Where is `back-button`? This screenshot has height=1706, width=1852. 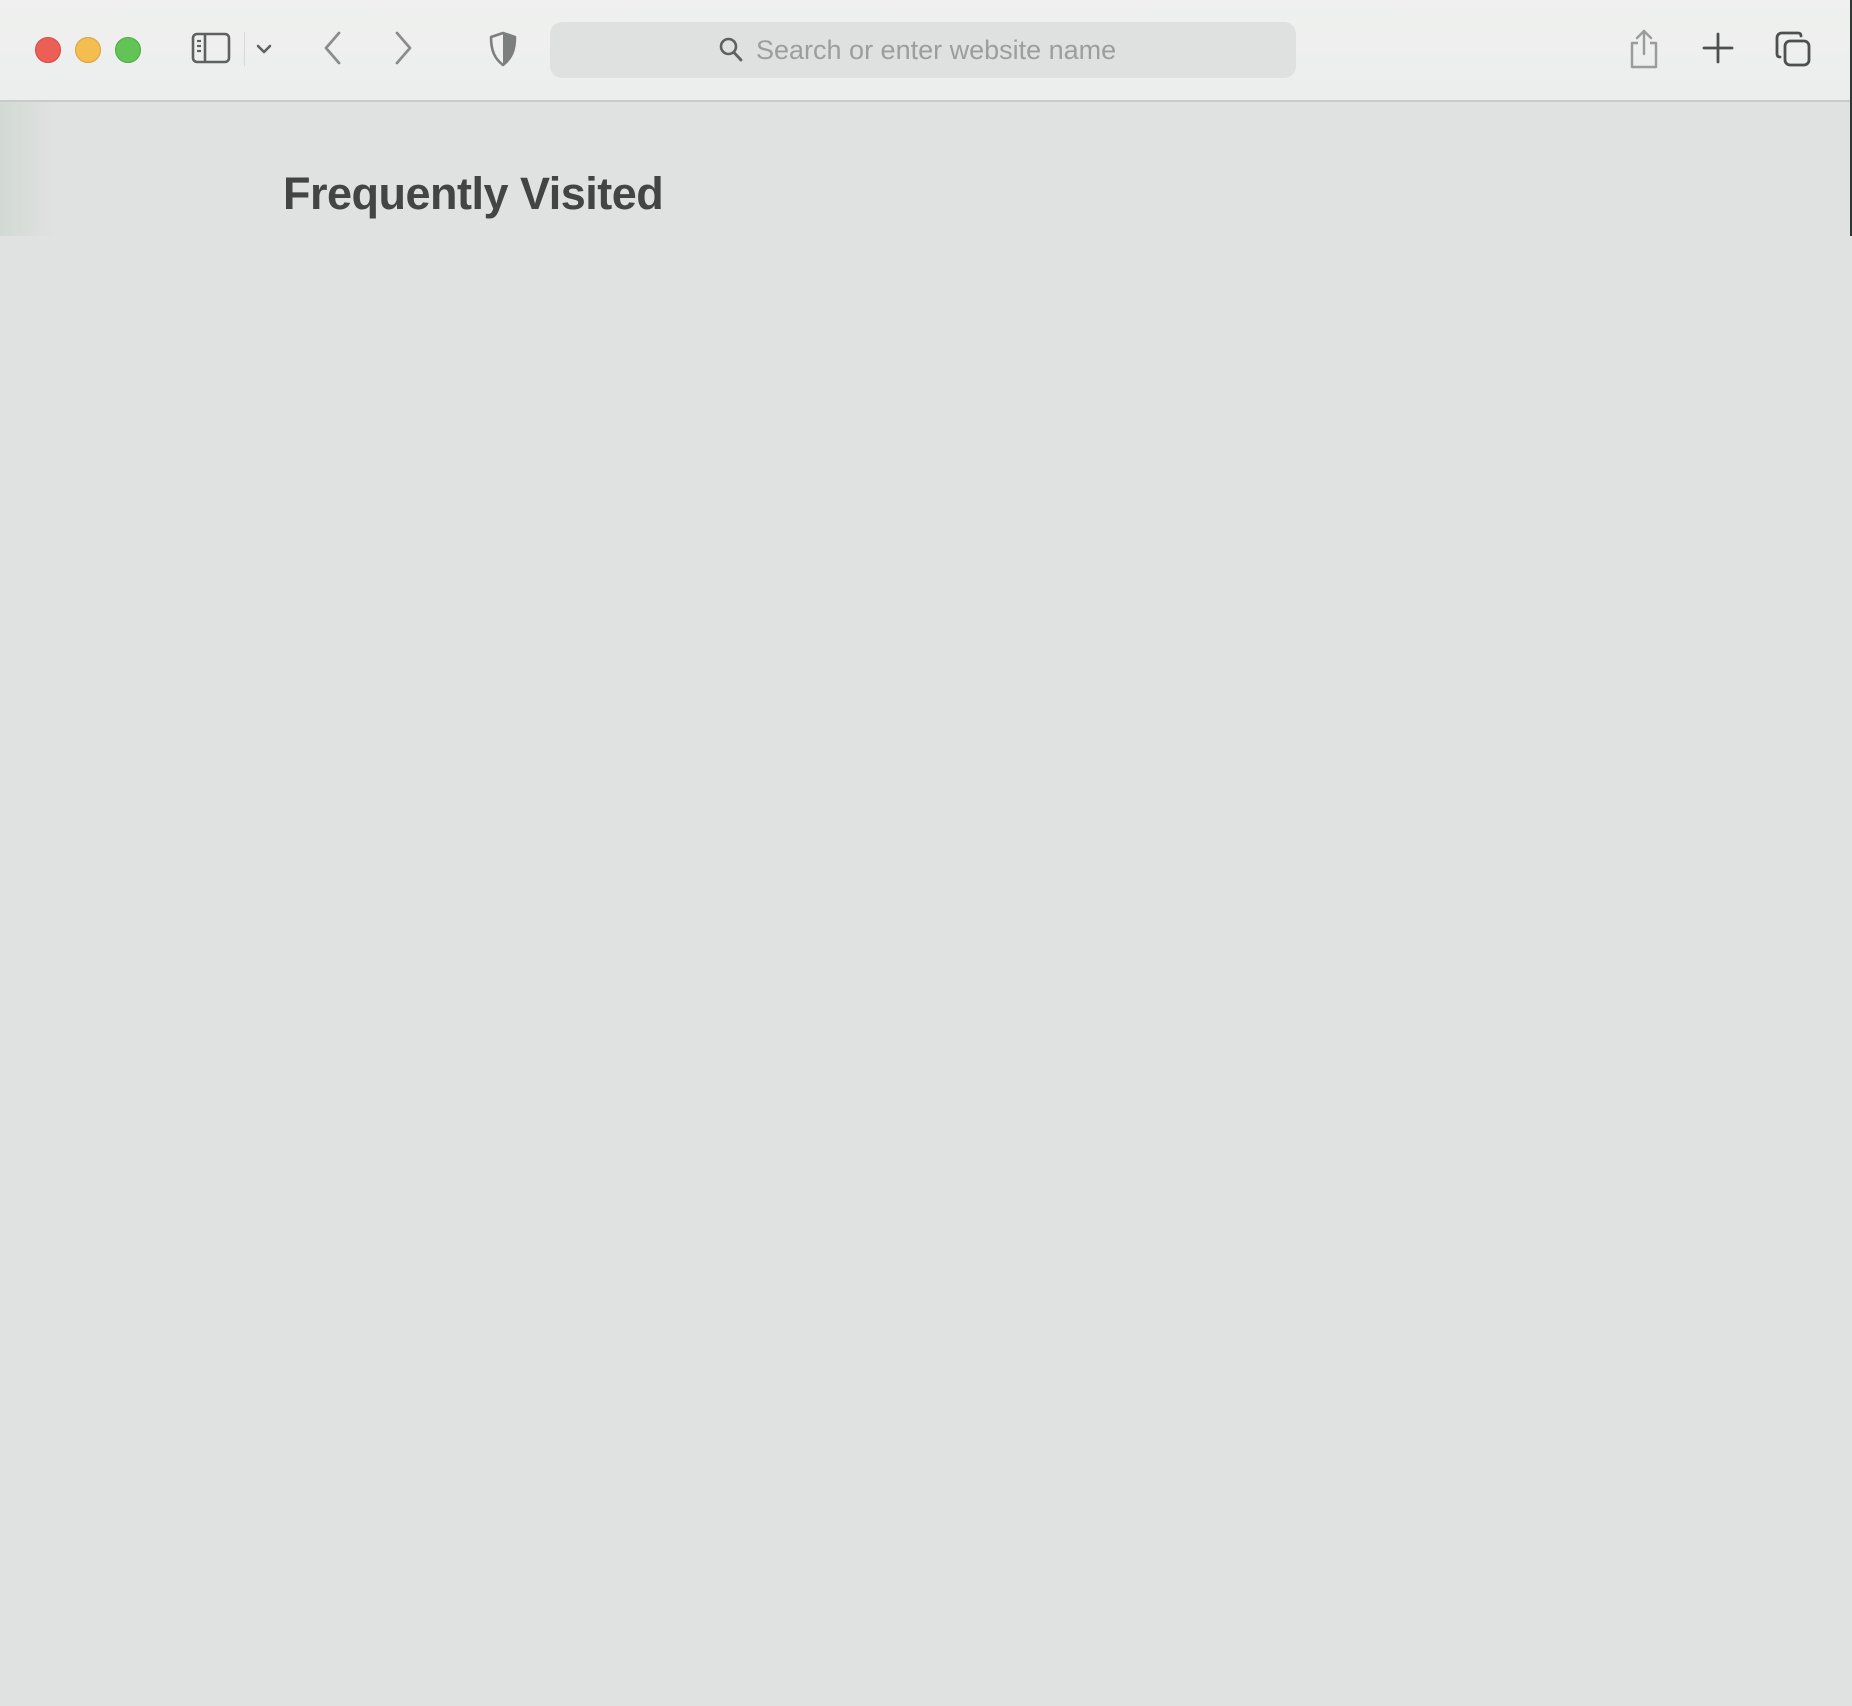
back-button is located at coordinates (333, 48).